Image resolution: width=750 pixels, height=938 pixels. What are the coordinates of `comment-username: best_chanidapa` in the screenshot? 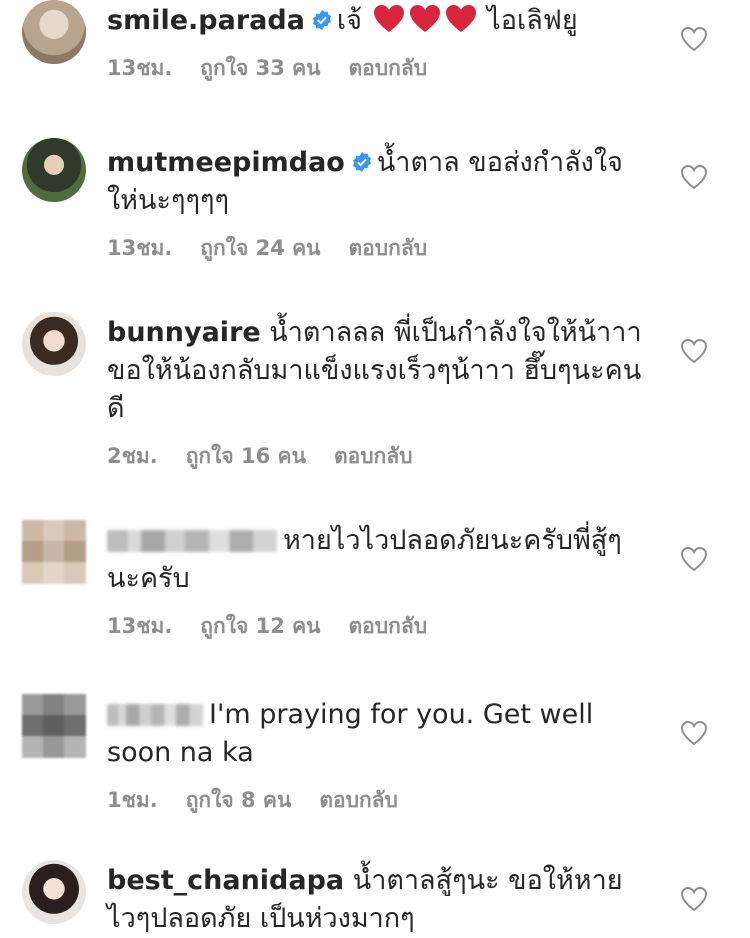 It's located at (225, 880).